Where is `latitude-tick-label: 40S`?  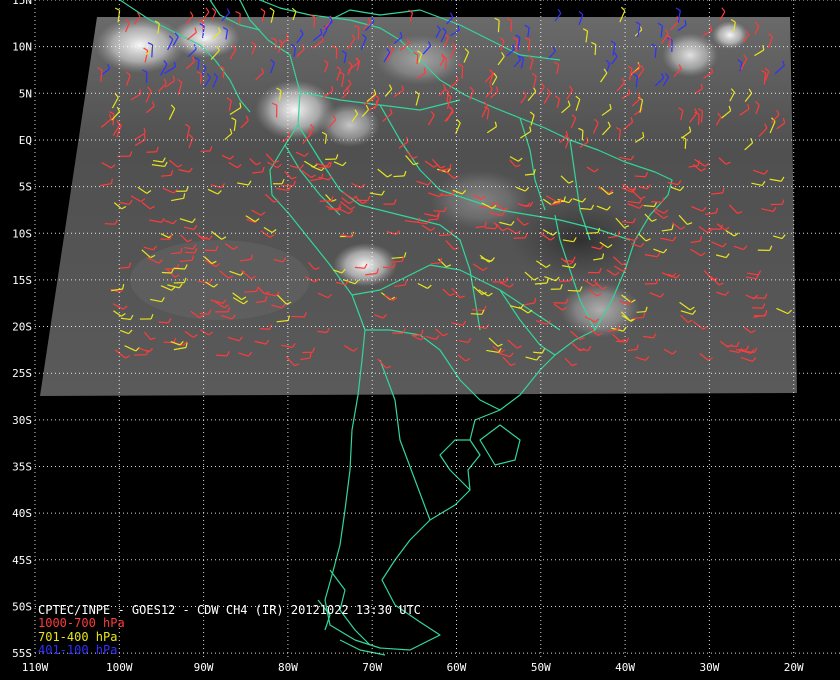 latitude-tick-label: 40S is located at coordinates (22, 513).